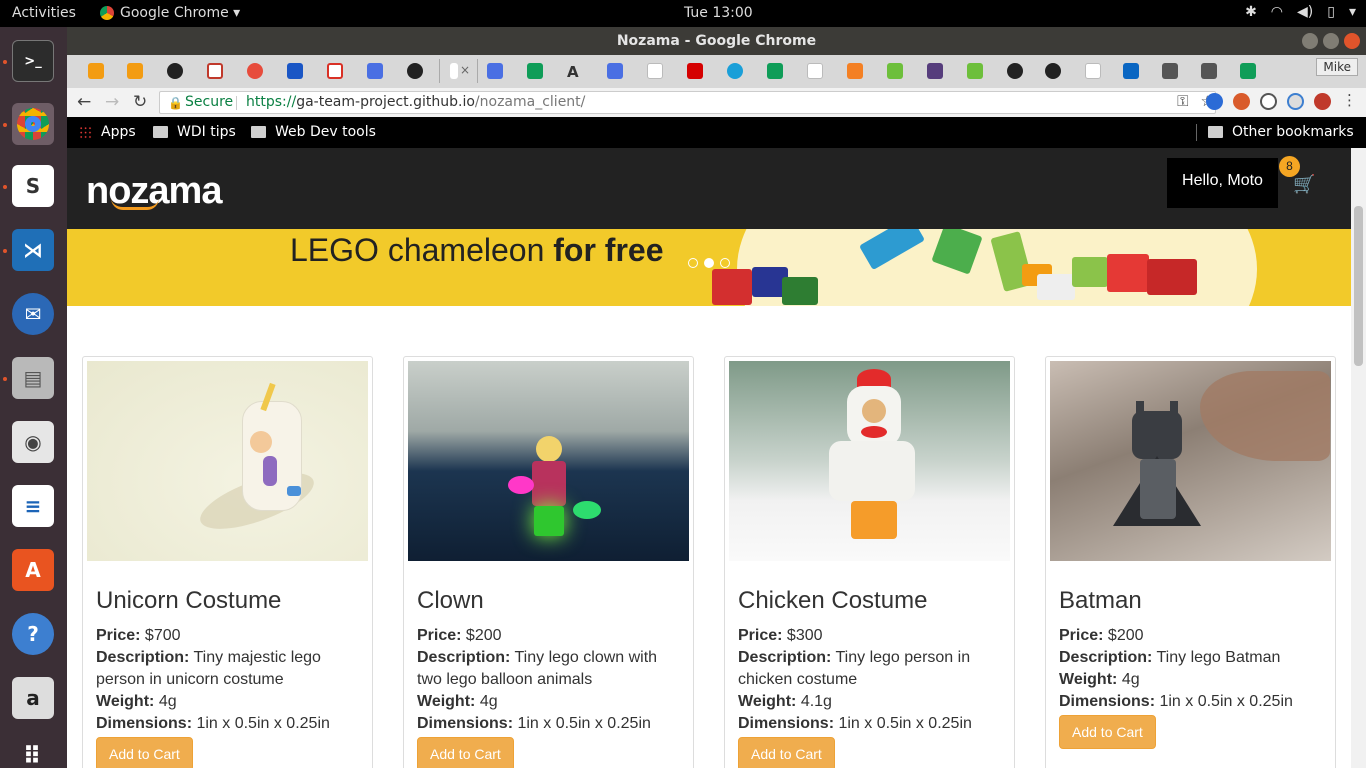  Describe the element at coordinates (5, 251) in the screenshot. I see `running-indicator` at that location.